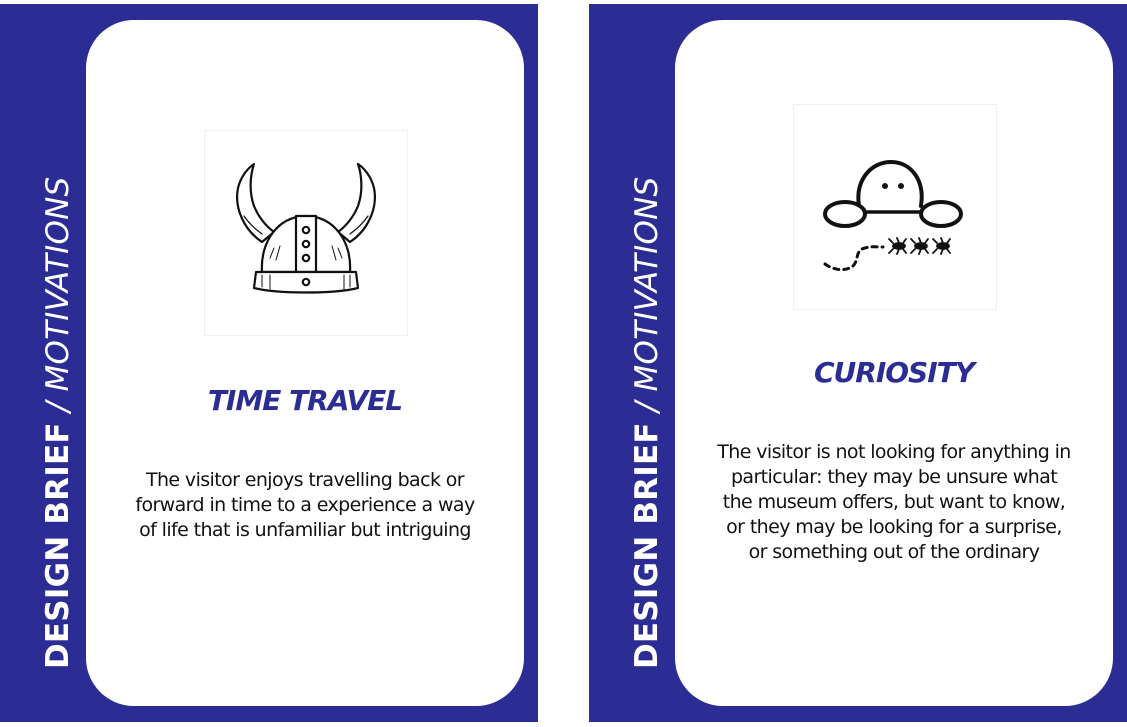 Image resolution: width=1127 pixels, height=727 pixels. I want to click on peeking-face-ants-icon, so click(895, 207).